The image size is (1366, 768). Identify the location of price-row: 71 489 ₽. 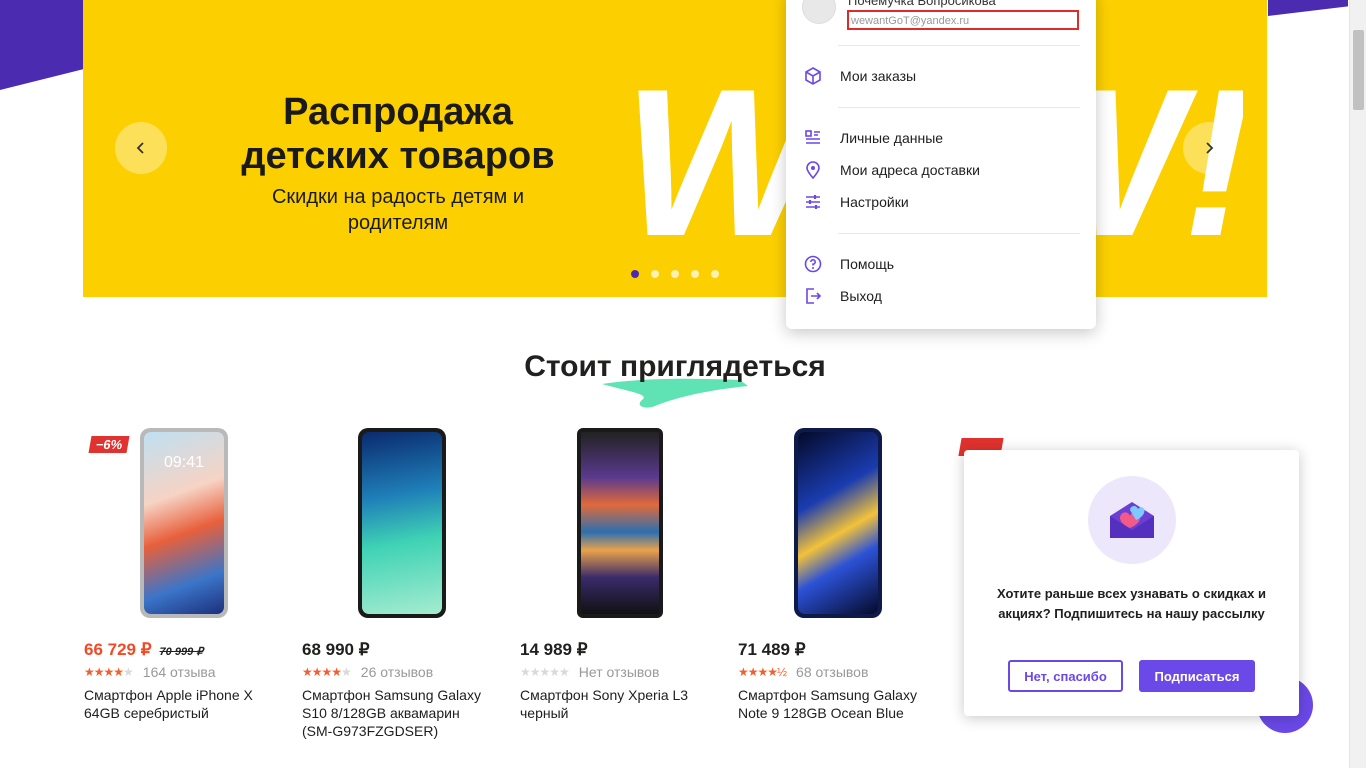
(772, 650).